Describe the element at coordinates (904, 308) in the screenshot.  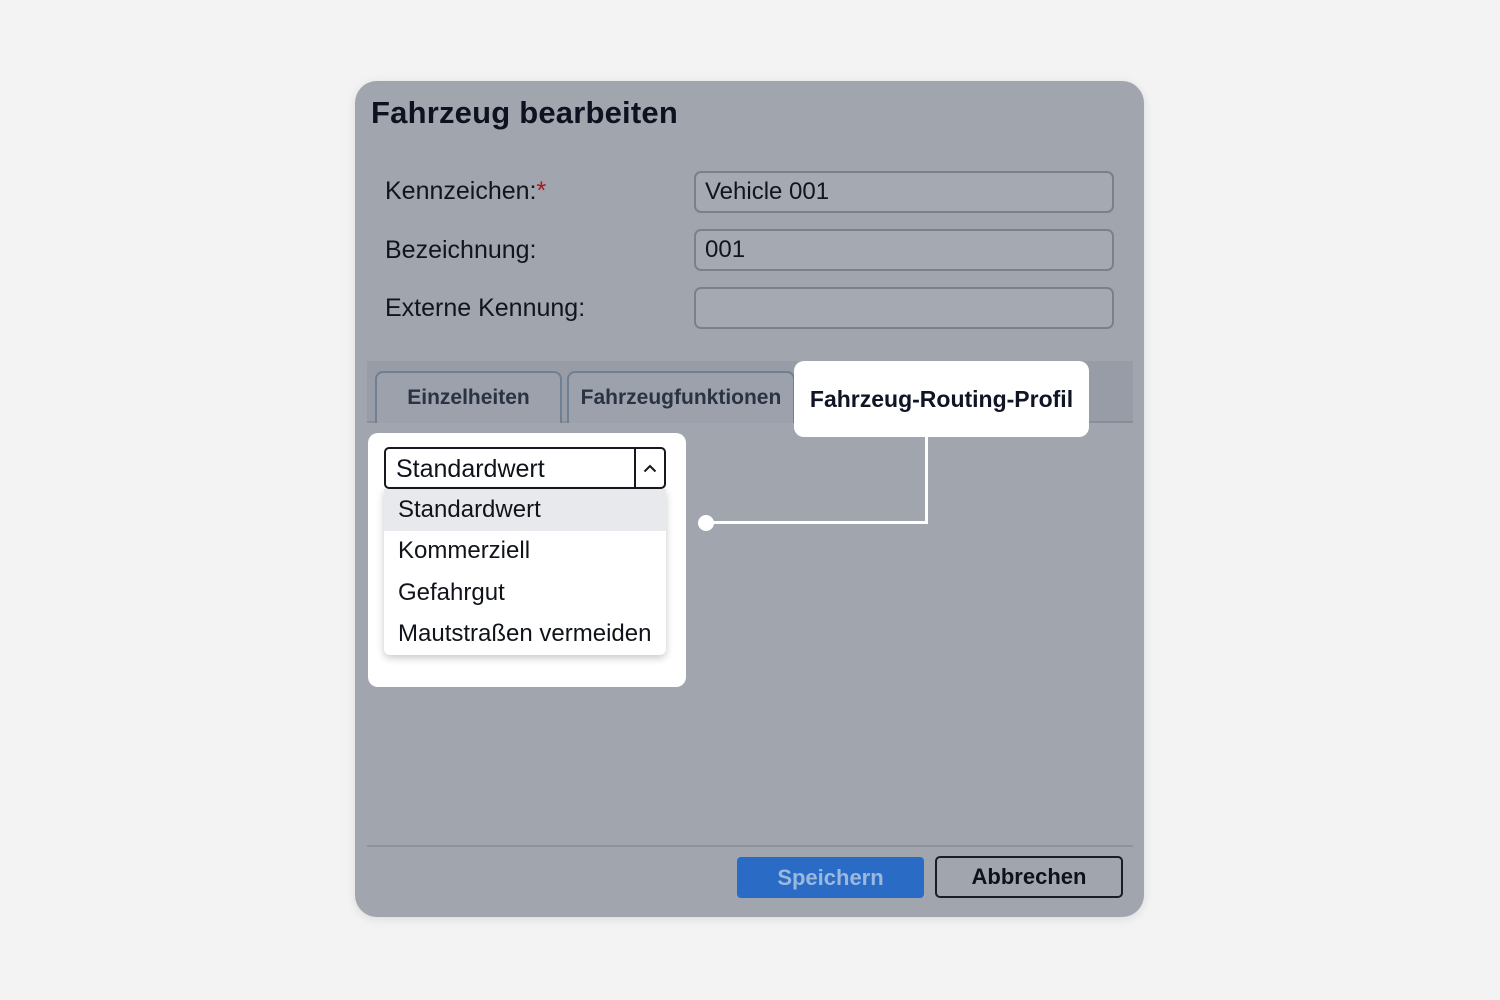
I see `external-id-input` at that location.